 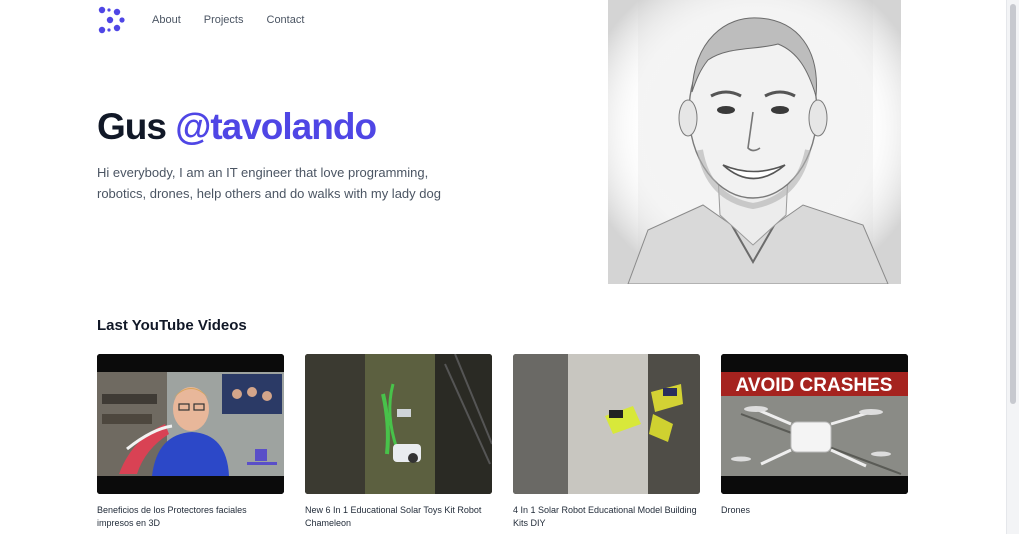 What do you see at coordinates (111, 20) in the screenshot?
I see `dots-logo-icon` at bounding box center [111, 20].